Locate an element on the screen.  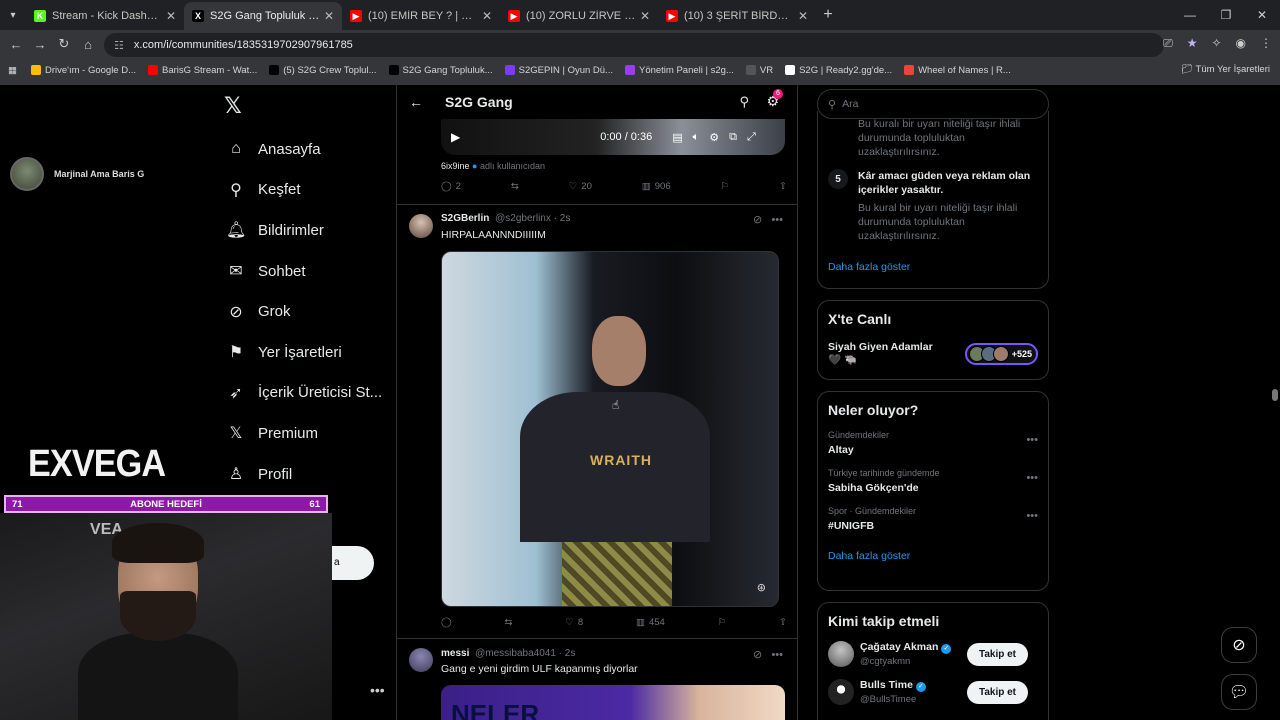
scrollbar is located at coordinates (1275, 395).